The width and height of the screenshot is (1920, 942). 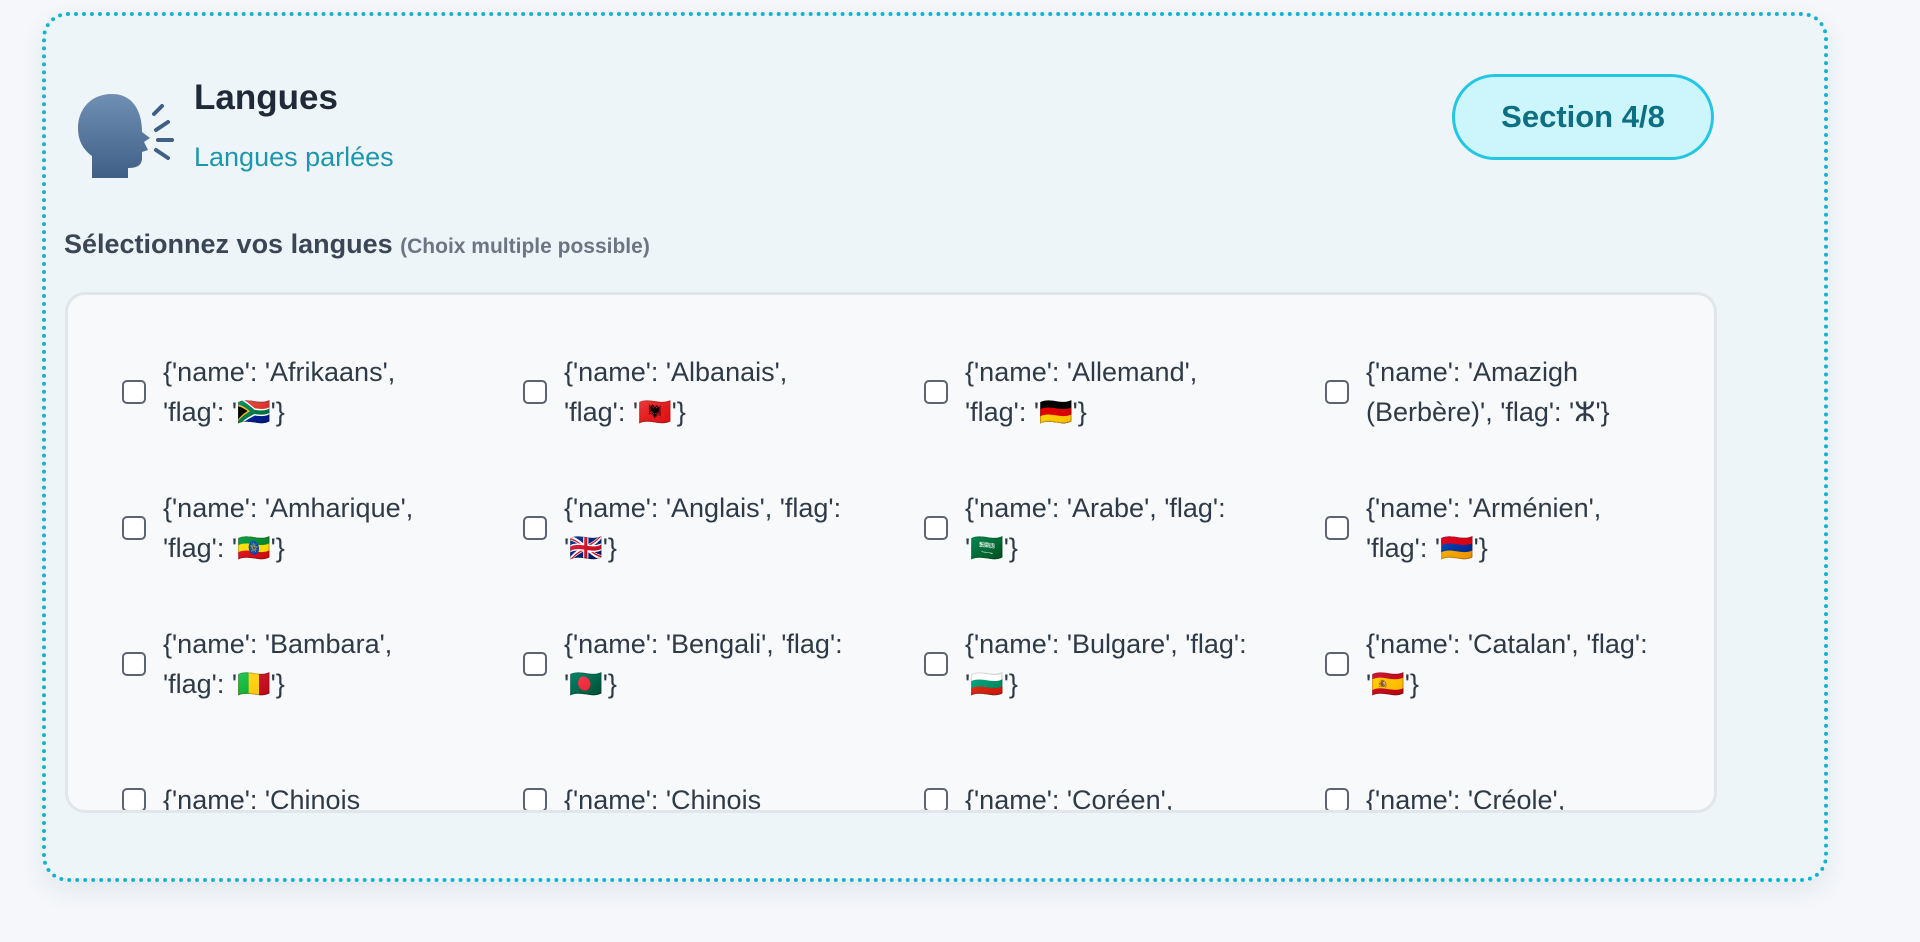 I want to click on language-option: {'name': 'Bambara', 'flag': '🇲🇱'}, so click(x=312, y=664).